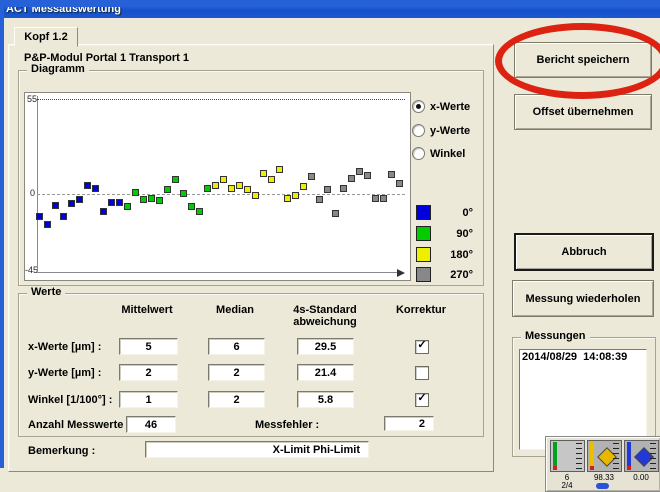  Describe the element at coordinates (583, 60) in the screenshot. I see `bericht-speichern-button: Bericht speichern` at that location.